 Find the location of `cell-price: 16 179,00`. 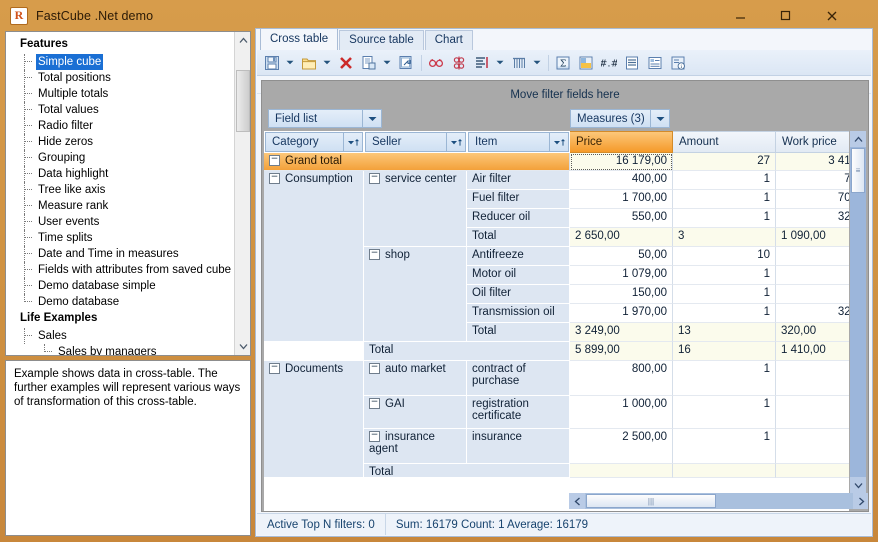

cell-price: 16 179,00 is located at coordinates (621, 162).